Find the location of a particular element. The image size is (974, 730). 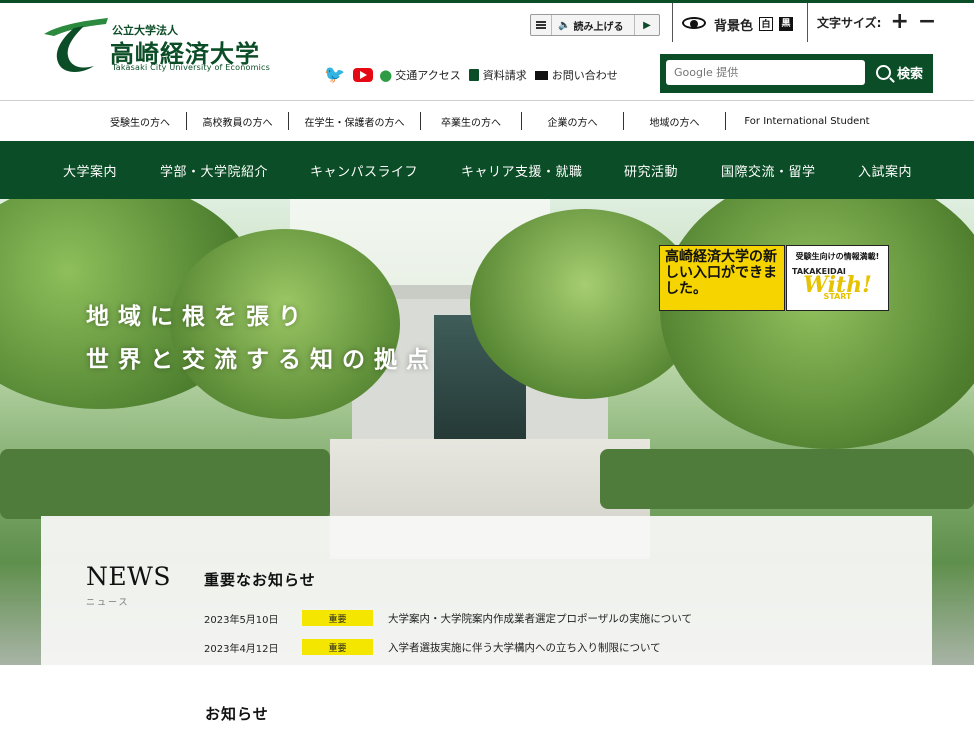

read-aloud-label: 読み上げる is located at coordinates (598, 27).